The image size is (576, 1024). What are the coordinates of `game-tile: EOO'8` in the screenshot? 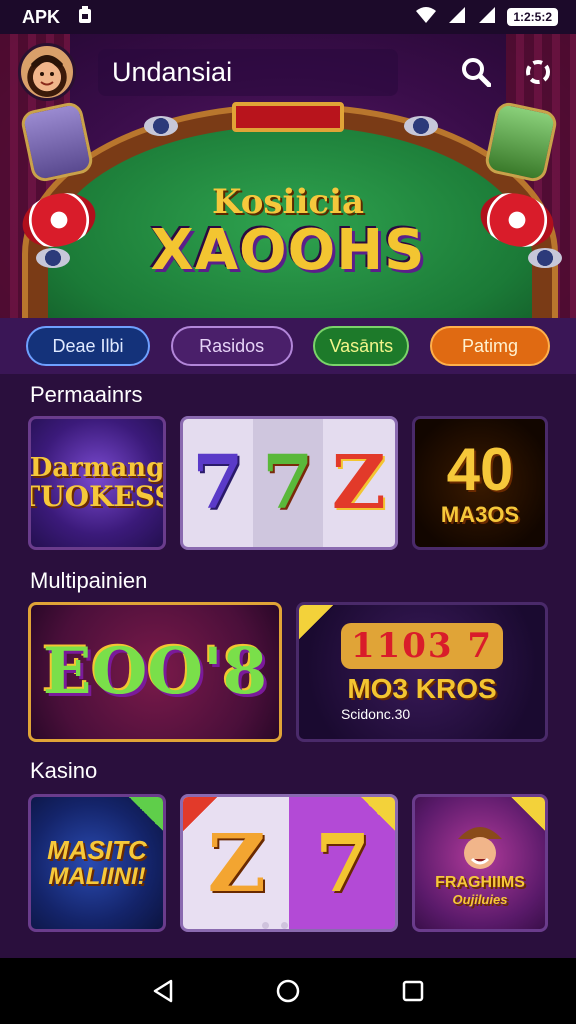 It's located at (155, 672).